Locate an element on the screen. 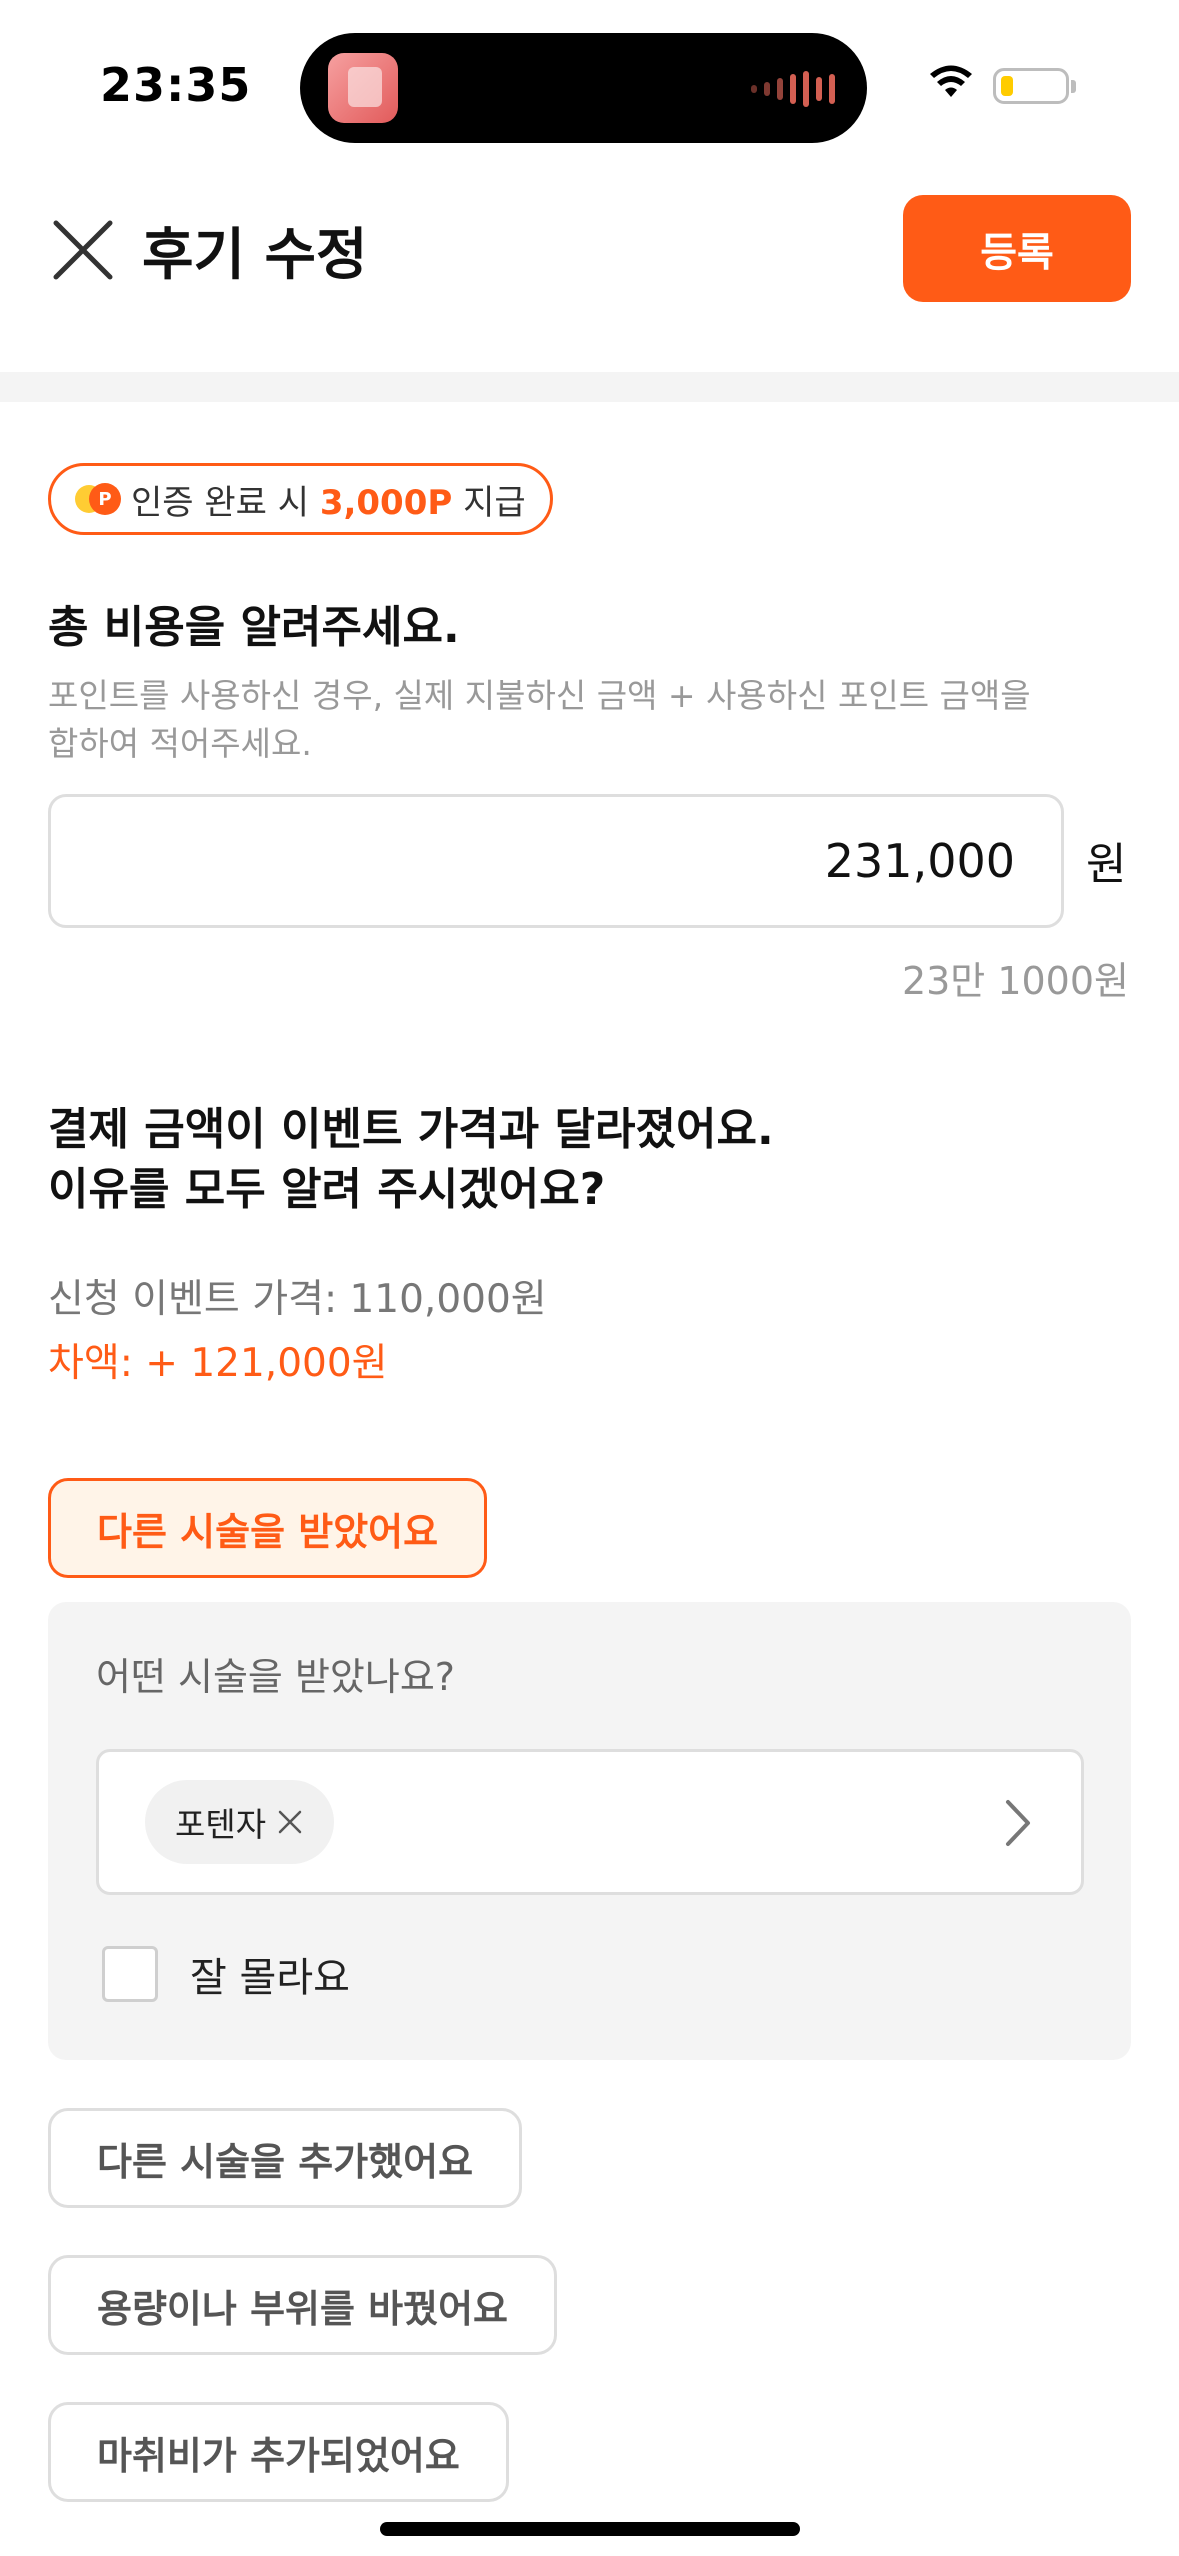 Image resolution: width=1179 pixels, height=2556 pixels. page-title: 후기 수정 is located at coordinates (255, 255).